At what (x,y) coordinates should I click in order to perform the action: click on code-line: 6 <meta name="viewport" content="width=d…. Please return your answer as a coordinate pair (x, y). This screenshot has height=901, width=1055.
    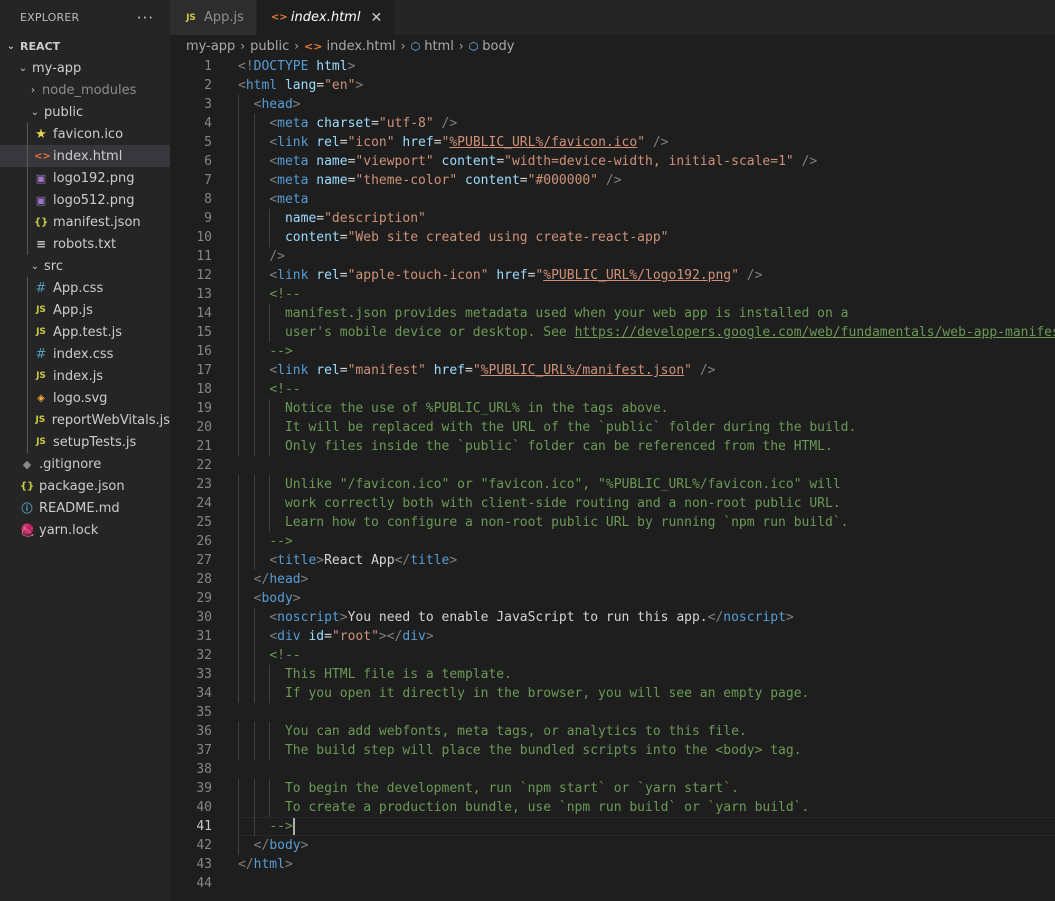
    Looking at the image, I should click on (612, 161).